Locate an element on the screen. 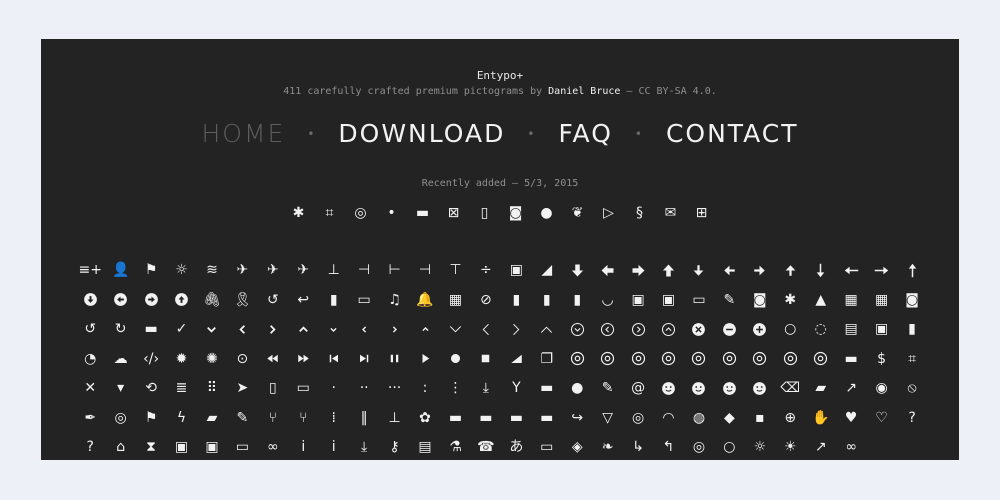 This screenshot has width=1000, height=500. briefcase-icon: ▣ is located at coordinates (668, 300).